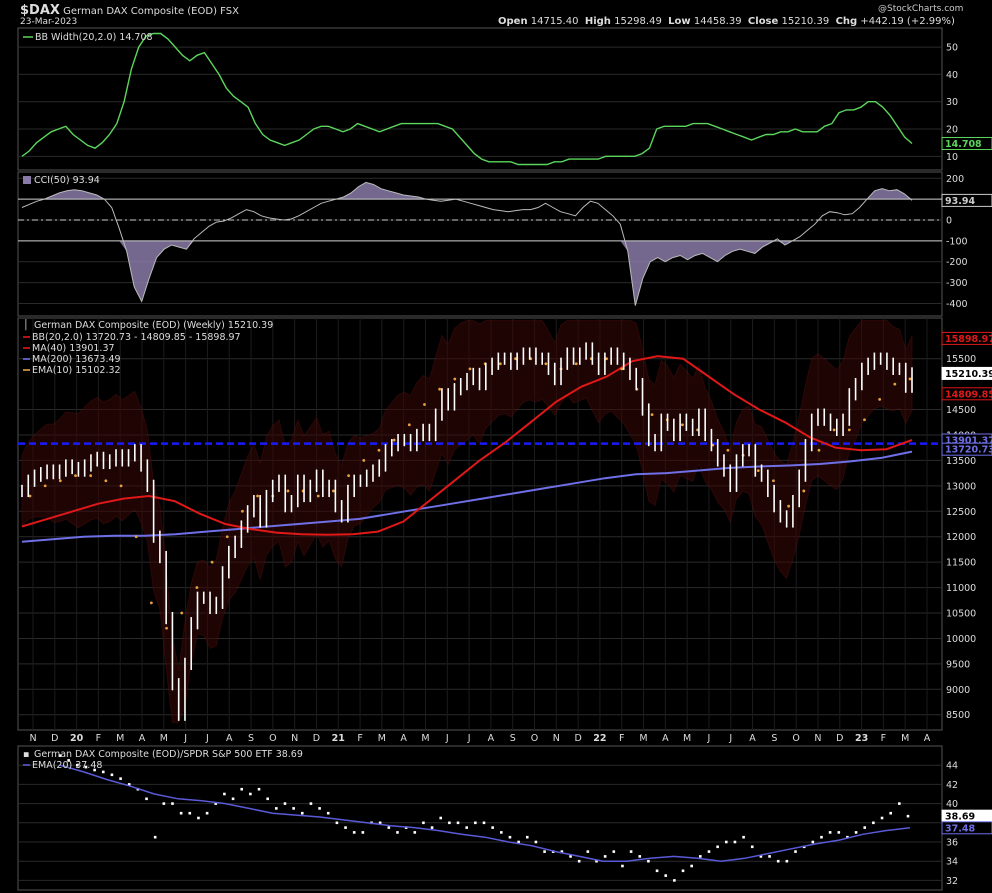 This screenshot has height=893, width=992. What do you see at coordinates (960, 828) in the screenshot?
I see `ratio-value-tag: 37.48` at bounding box center [960, 828].